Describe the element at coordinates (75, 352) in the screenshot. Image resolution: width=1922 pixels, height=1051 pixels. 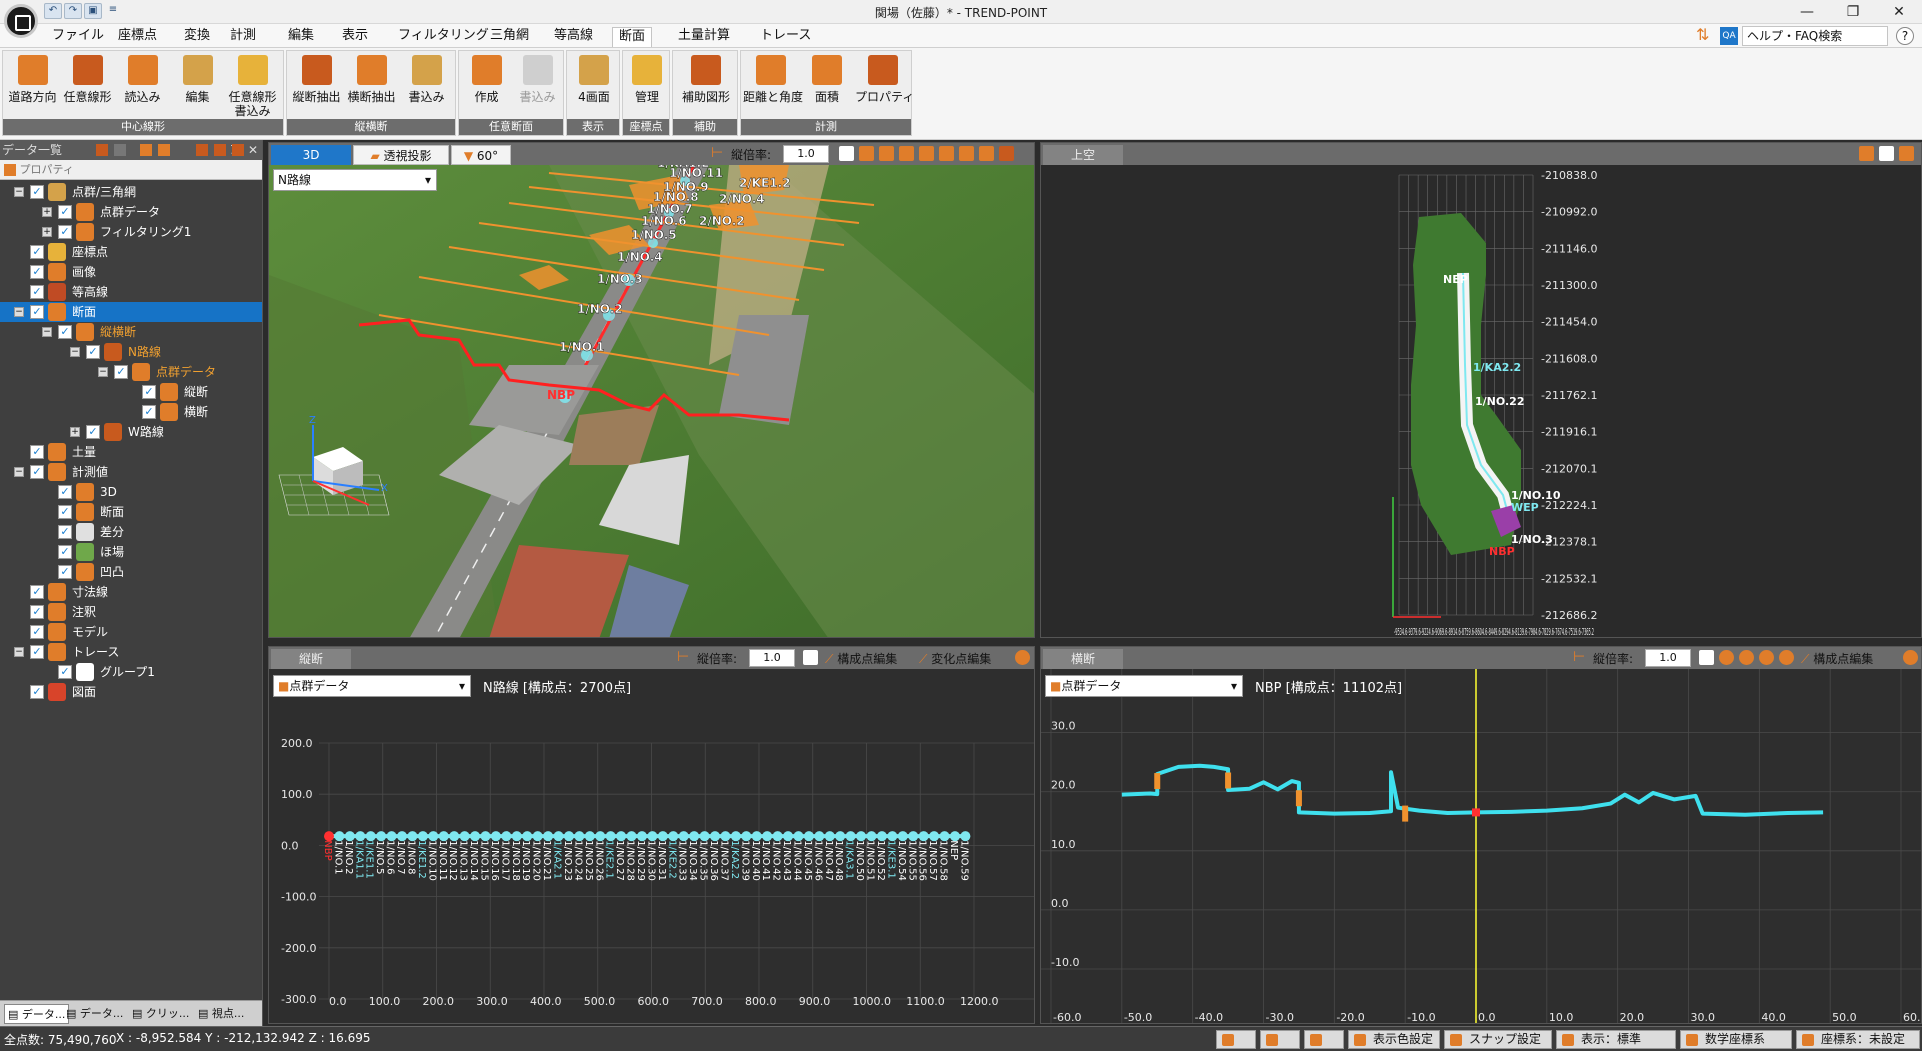
I see `tree-expander-8: −` at that location.